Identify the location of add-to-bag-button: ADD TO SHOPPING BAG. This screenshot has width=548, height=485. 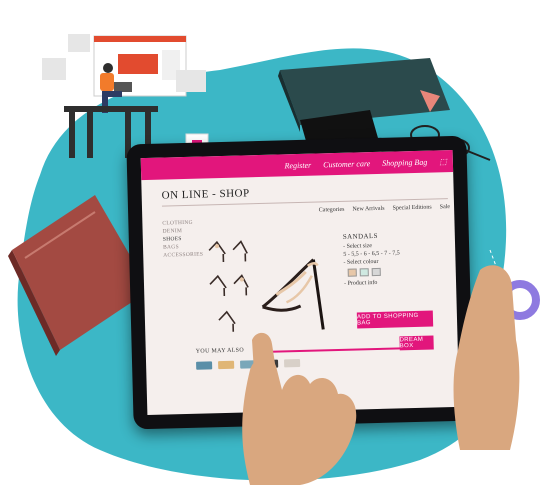
(395, 319).